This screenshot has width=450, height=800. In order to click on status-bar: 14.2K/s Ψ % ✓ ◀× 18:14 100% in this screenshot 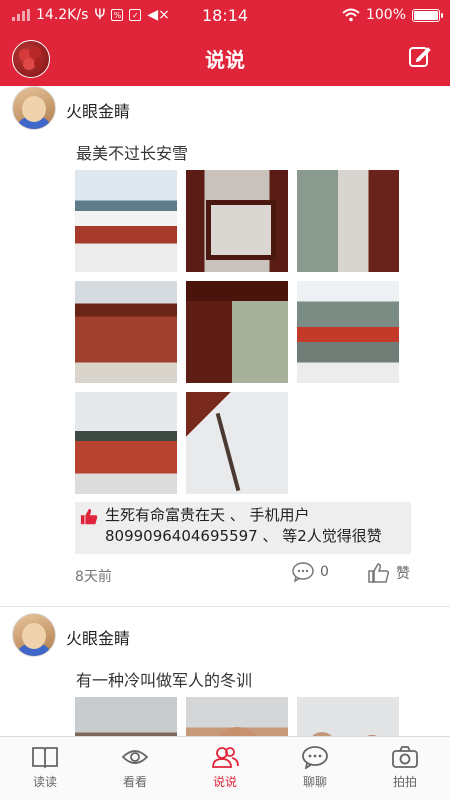, I will do `click(225, 16)`.